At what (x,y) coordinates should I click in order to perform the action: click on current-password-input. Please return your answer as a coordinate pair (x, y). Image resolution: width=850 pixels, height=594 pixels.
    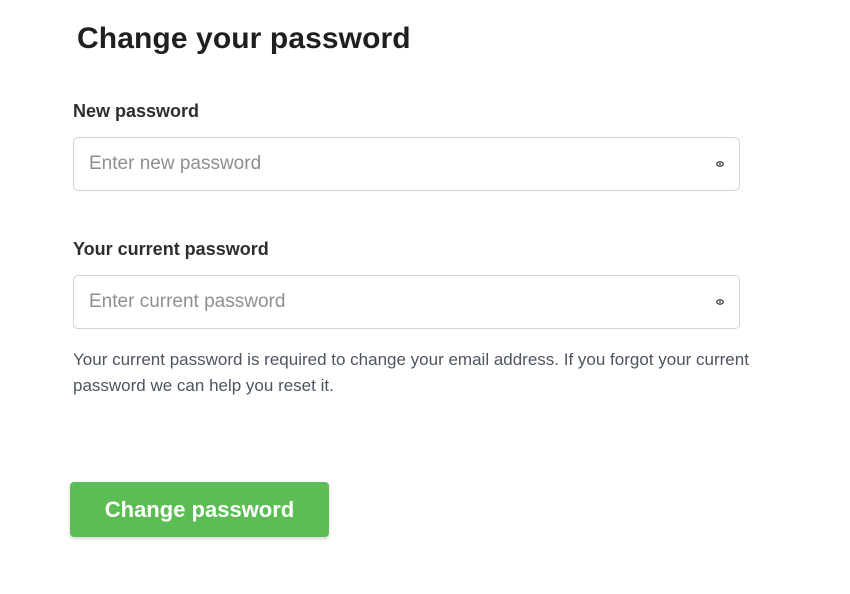
    Looking at the image, I should click on (406, 302).